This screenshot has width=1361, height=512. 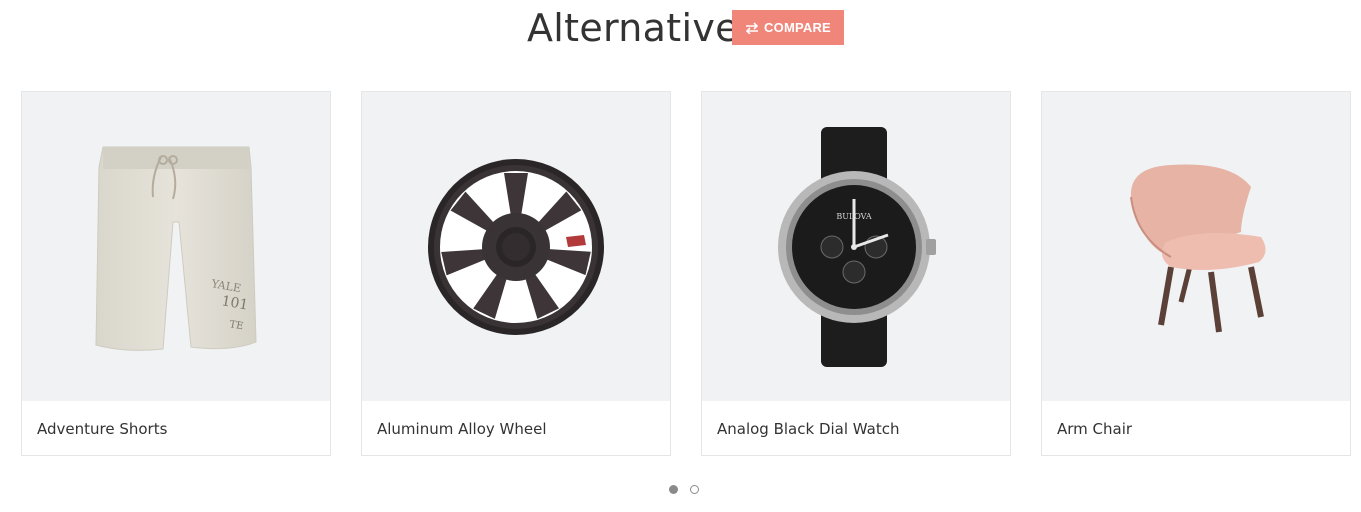 What do you see at coordinates (633, 28) in the screenshot?
I see `section-title: Alternative` at bounding box center [633, 28].